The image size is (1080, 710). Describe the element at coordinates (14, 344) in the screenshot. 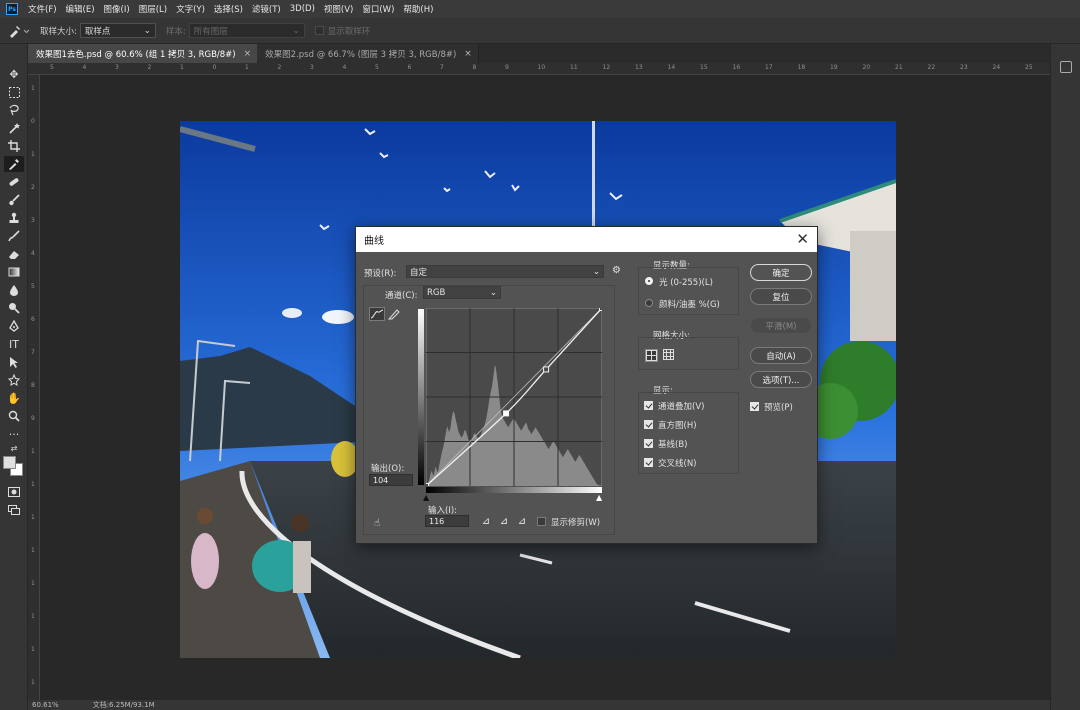

I see `type-tool-icon: IT` at that location.